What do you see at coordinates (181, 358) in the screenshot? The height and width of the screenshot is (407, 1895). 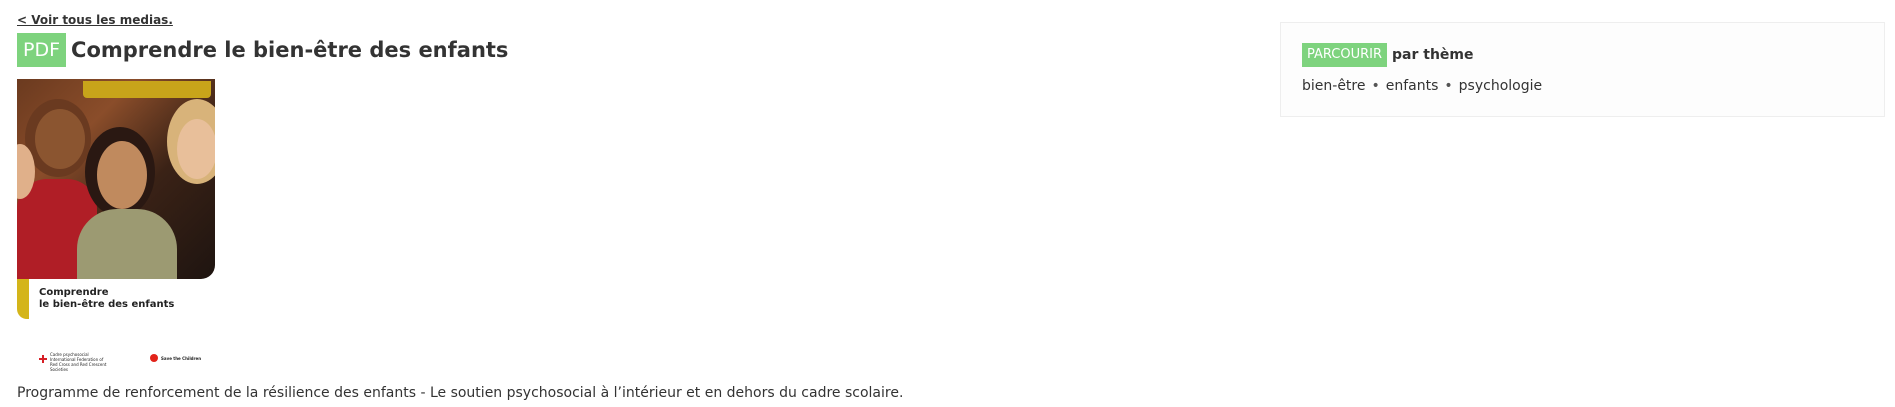 I see `save-the-children-logo-text: Save the Children` at bounding box center [181, 358].